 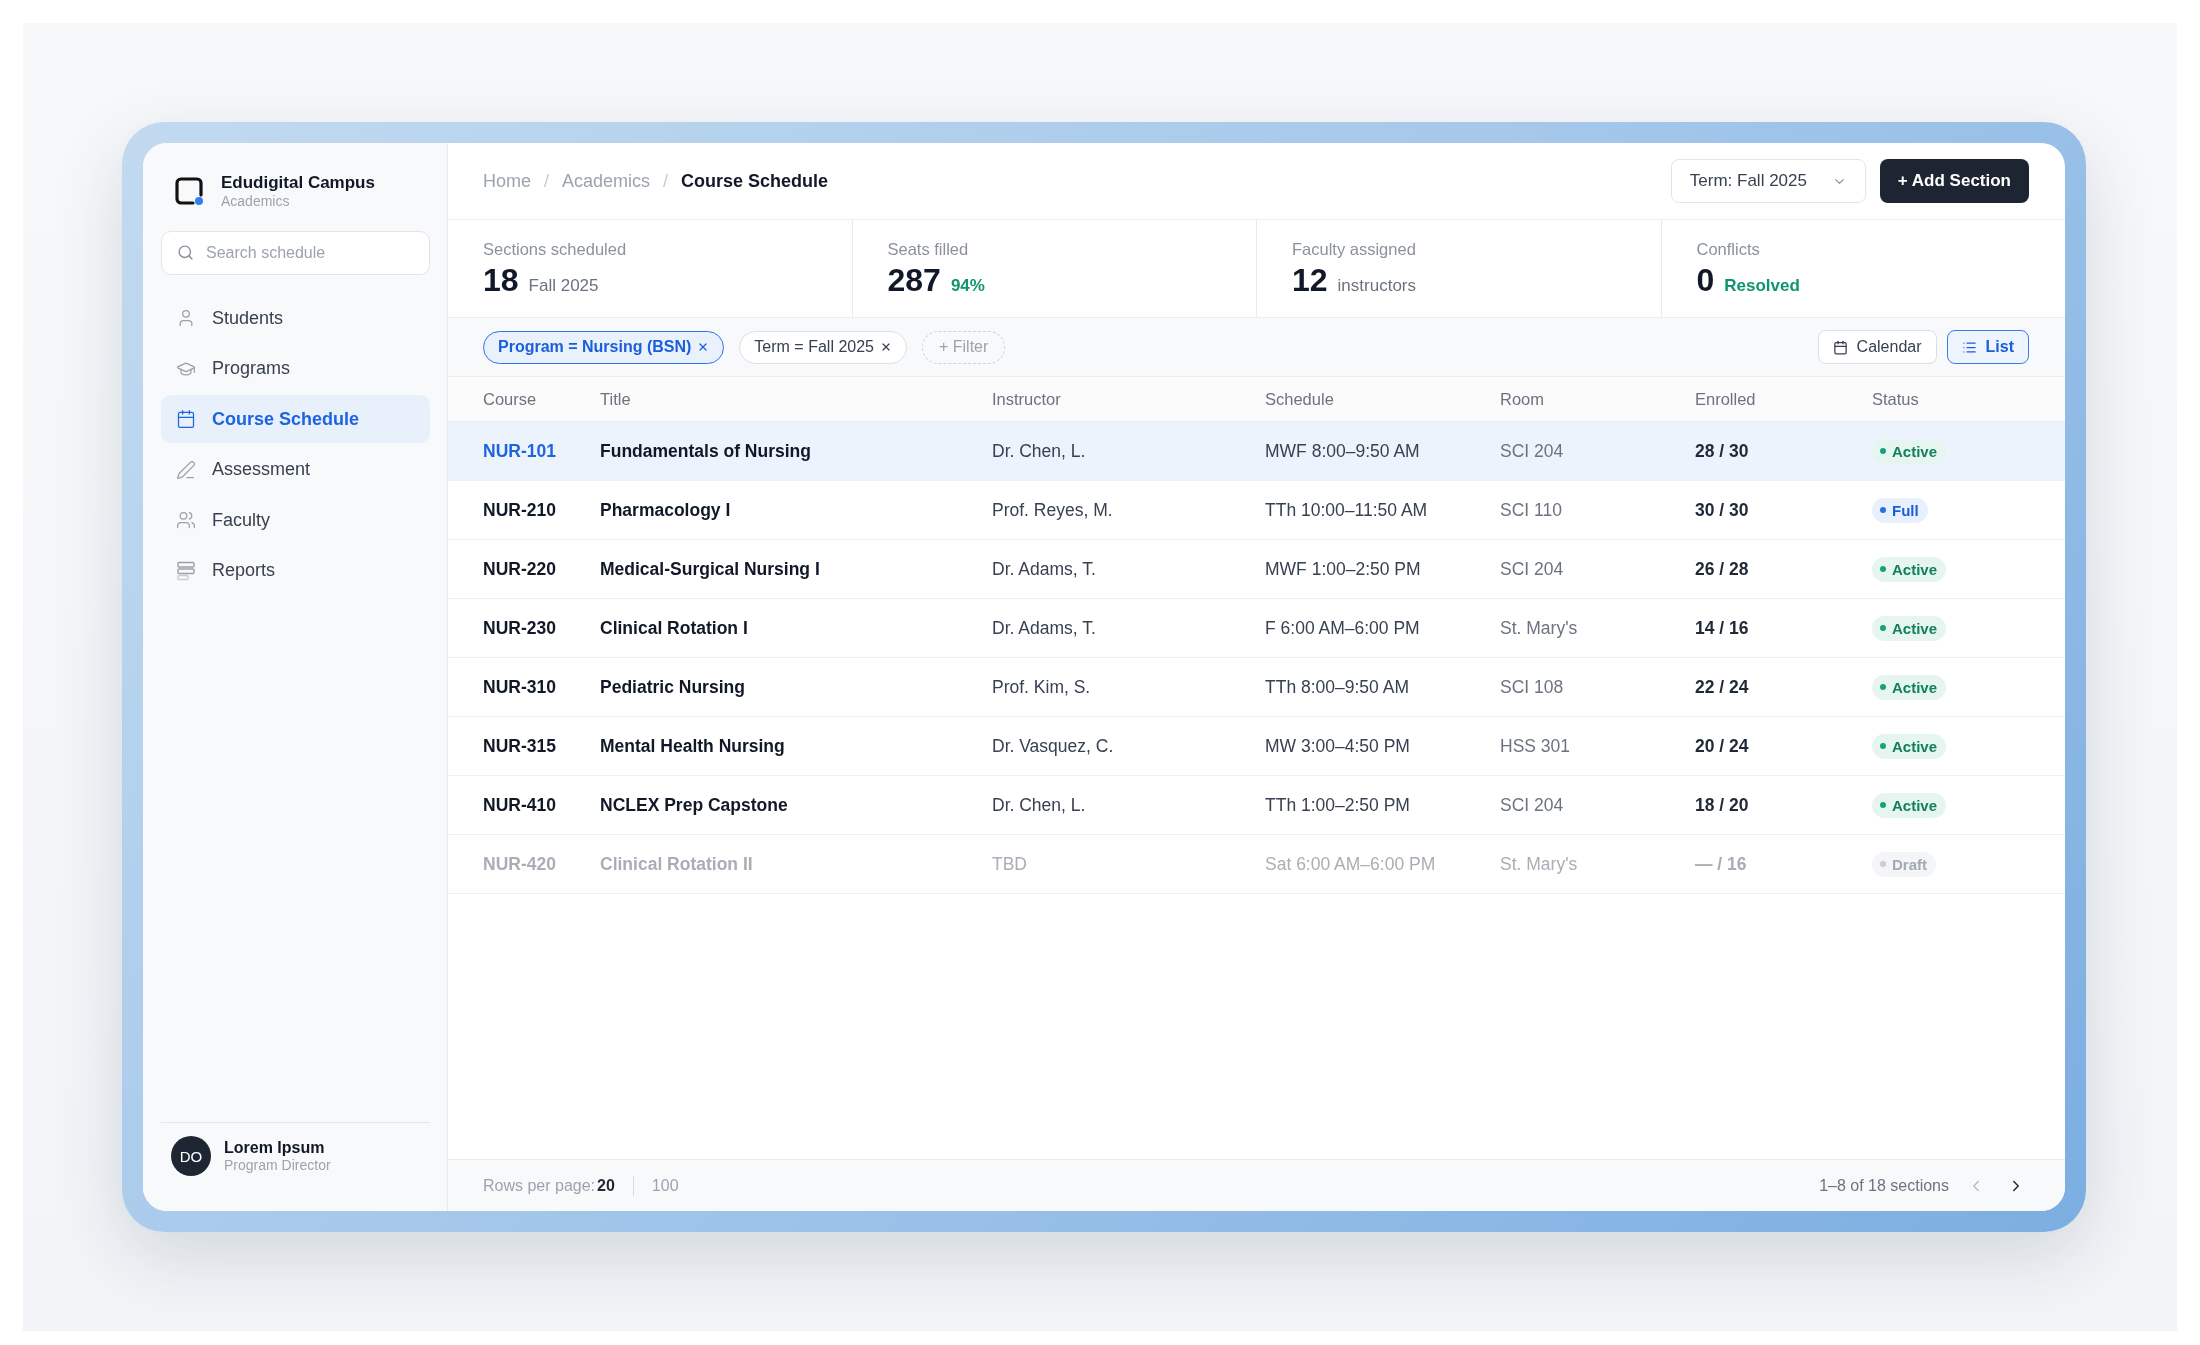 I want to click on rows-per-page-label: Rows per page:, so click(x=539, y=1185).